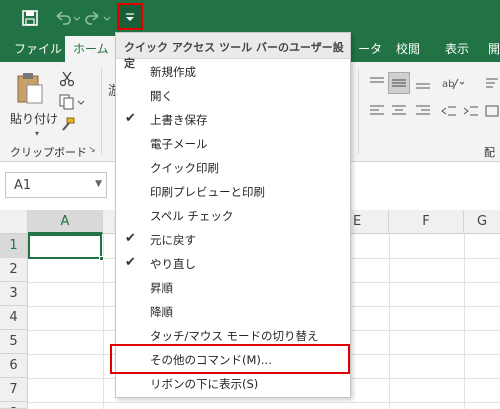 The width and height of the screenshot is (500, 409). What do you see at coordinates (23, 185) in the screenshot?
I see `name-box-value: A1` at bounding box center [23, 185].